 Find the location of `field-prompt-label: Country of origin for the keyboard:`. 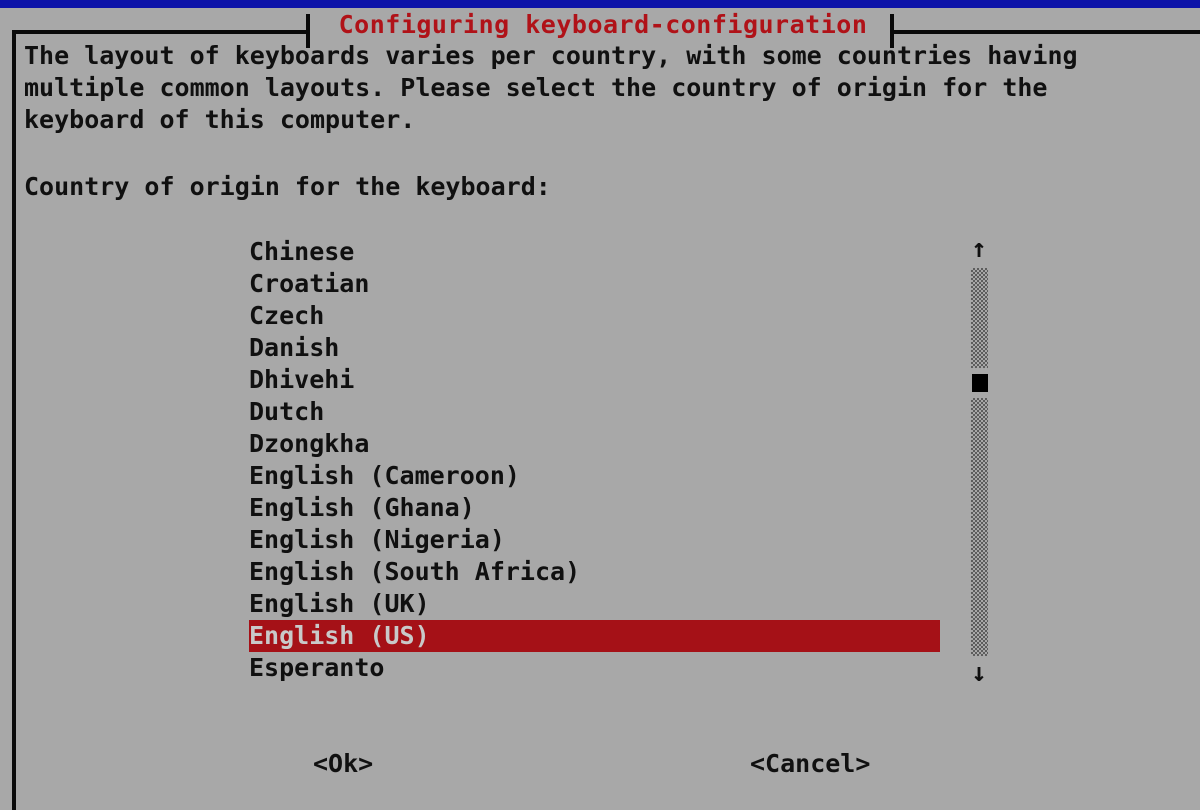

field-prompt-label: Country of origin for the keyboard: is located at coordinates (287, 186).